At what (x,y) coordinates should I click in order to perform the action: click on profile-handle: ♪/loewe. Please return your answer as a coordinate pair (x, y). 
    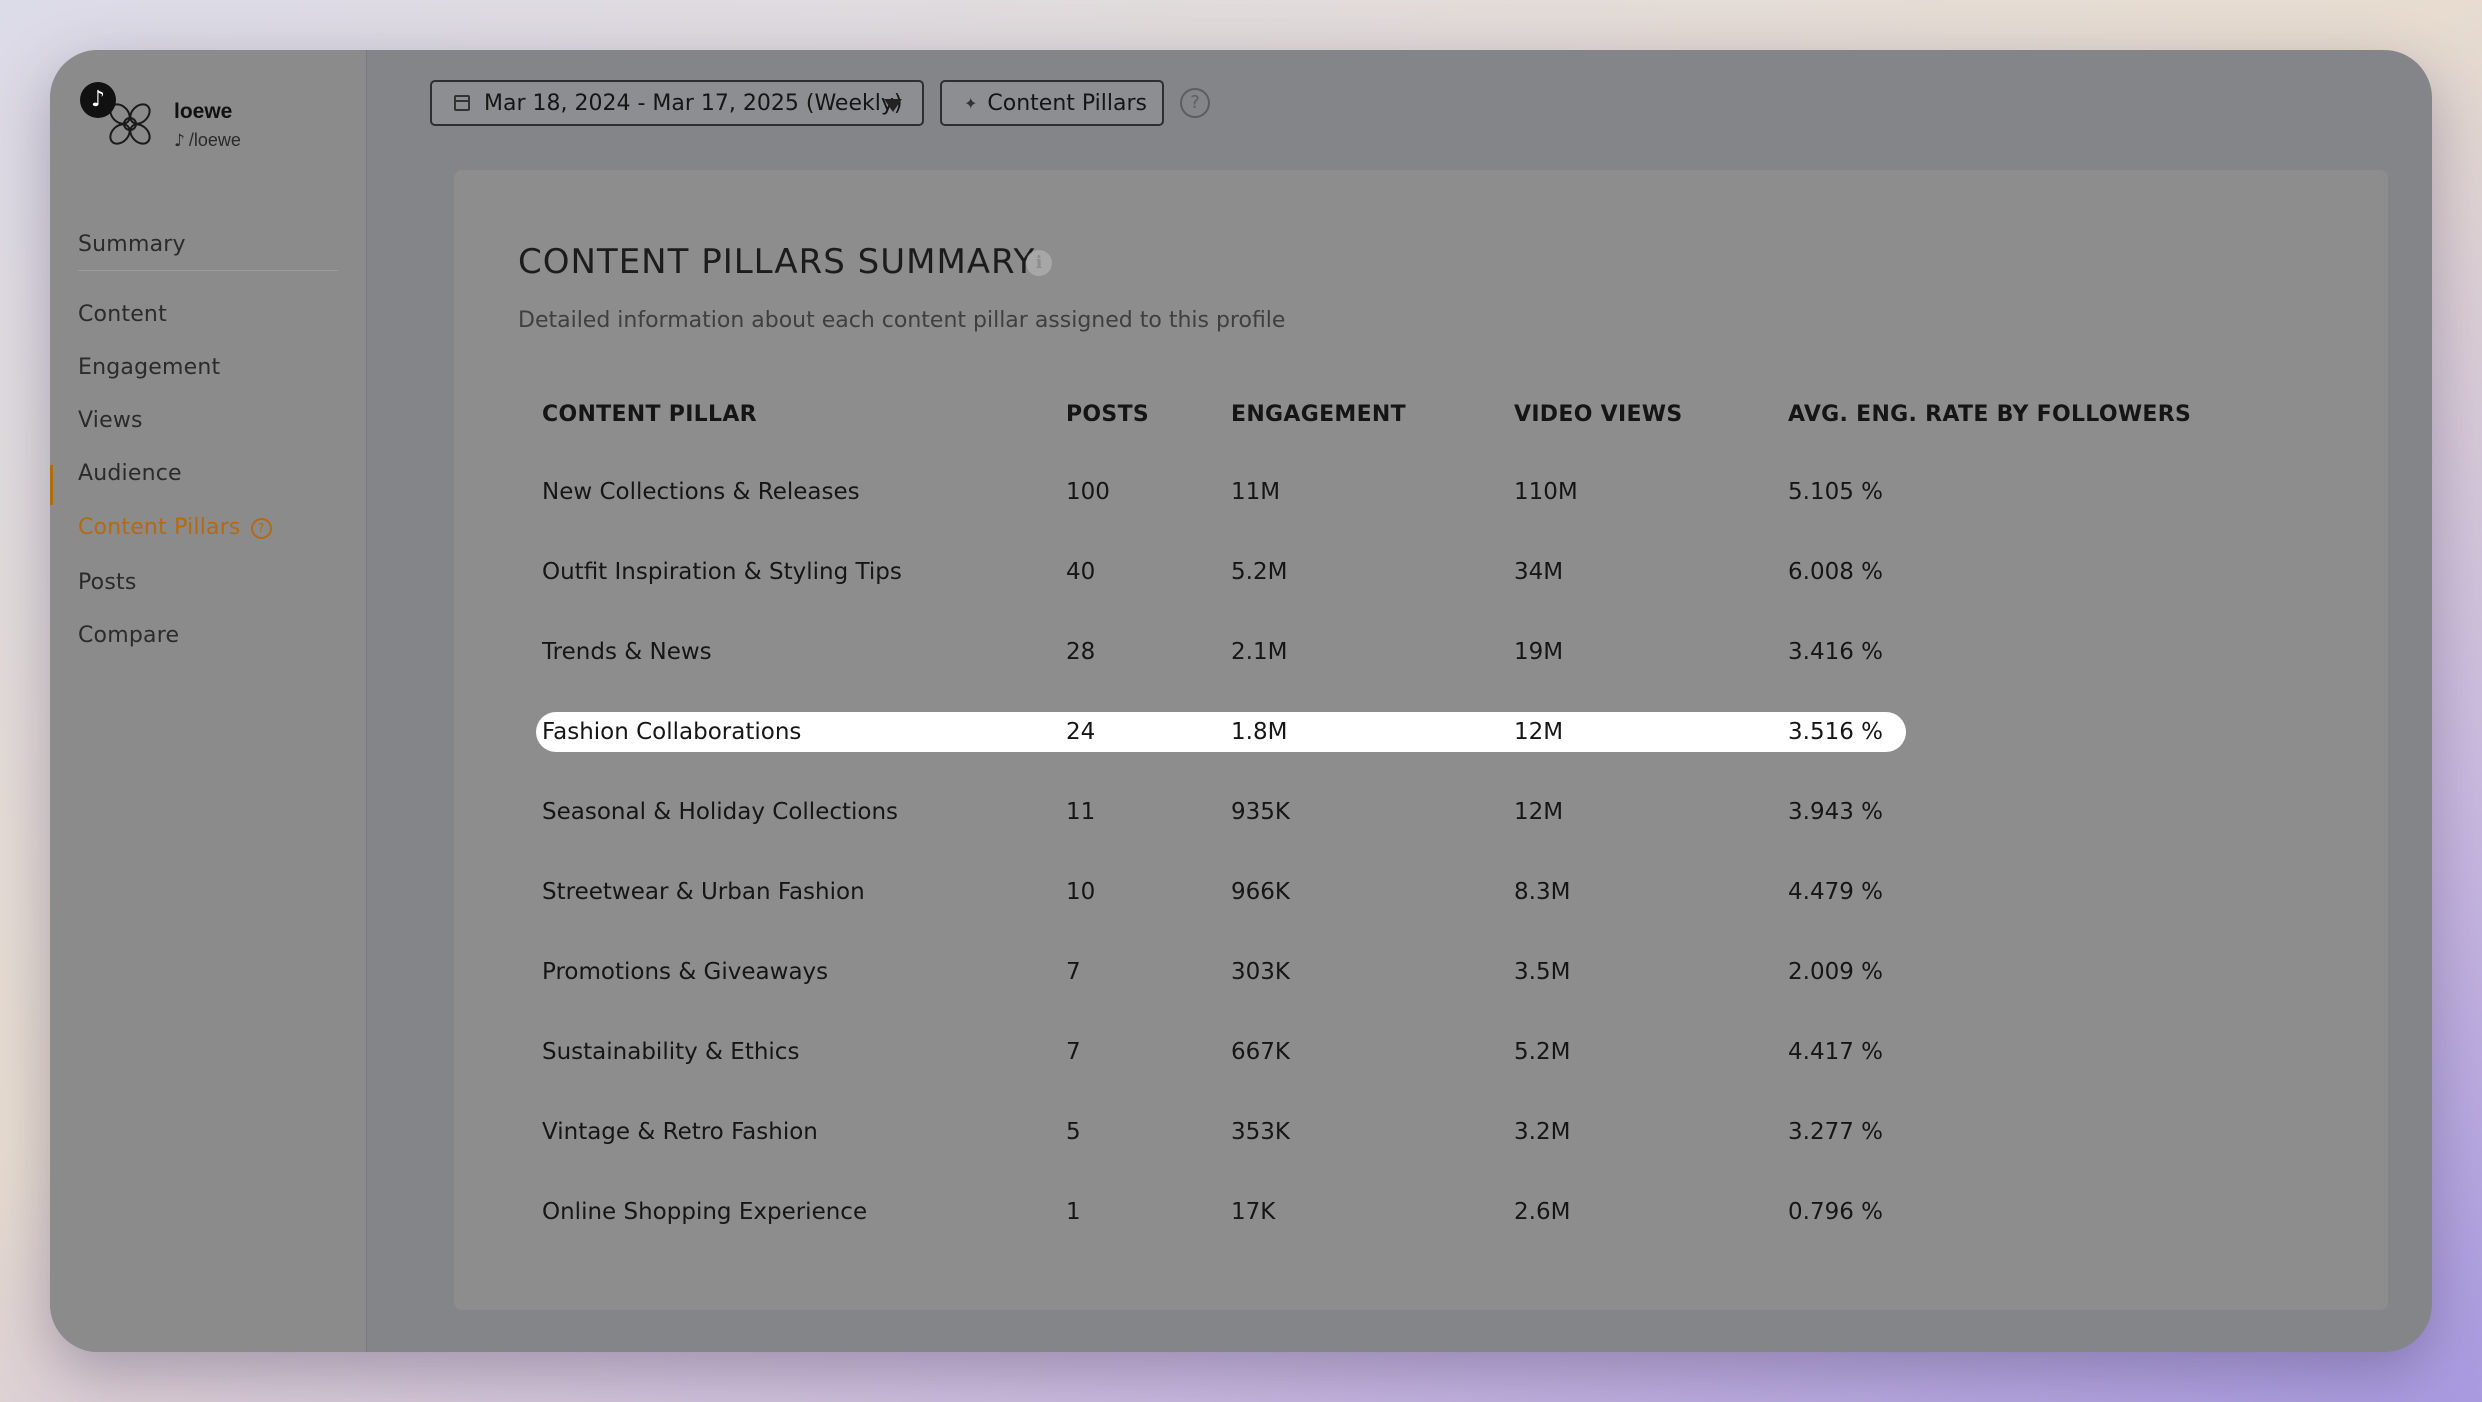
    Looking at the image, I should click on (207, 140).